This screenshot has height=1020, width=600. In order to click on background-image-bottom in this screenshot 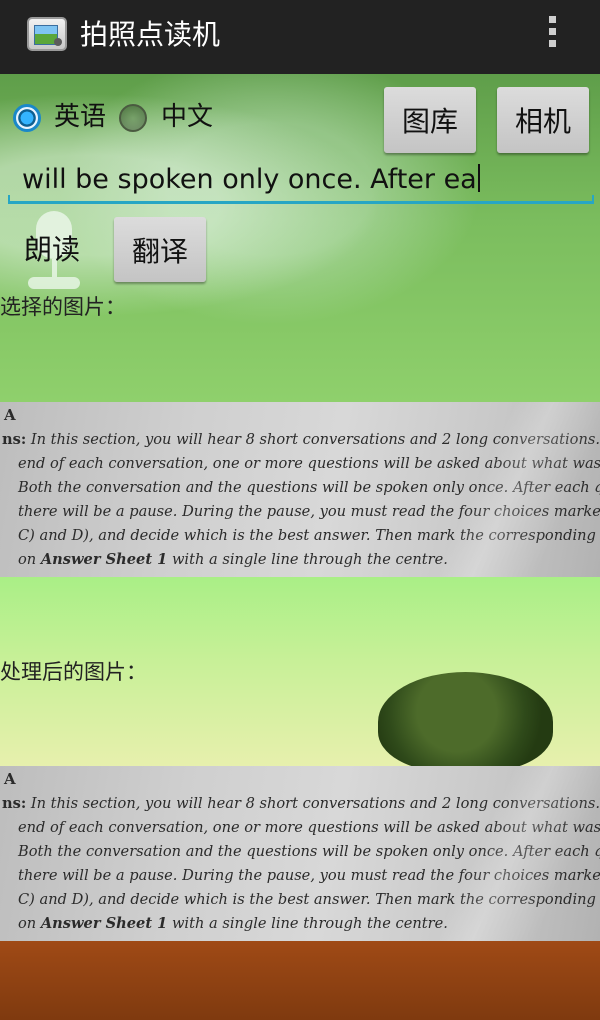, I will do `click(300, 980)`.